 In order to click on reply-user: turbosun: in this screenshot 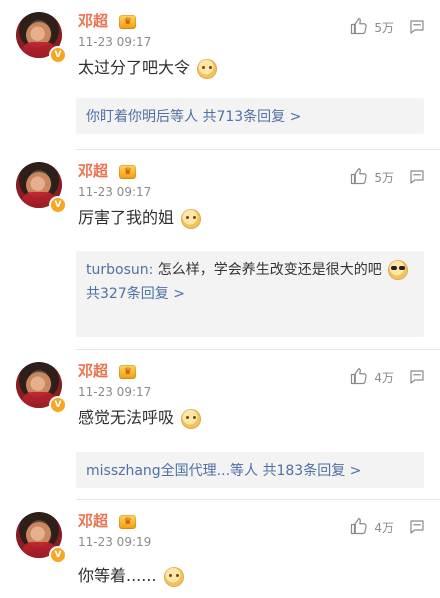, I will do `click(119, 270)`.